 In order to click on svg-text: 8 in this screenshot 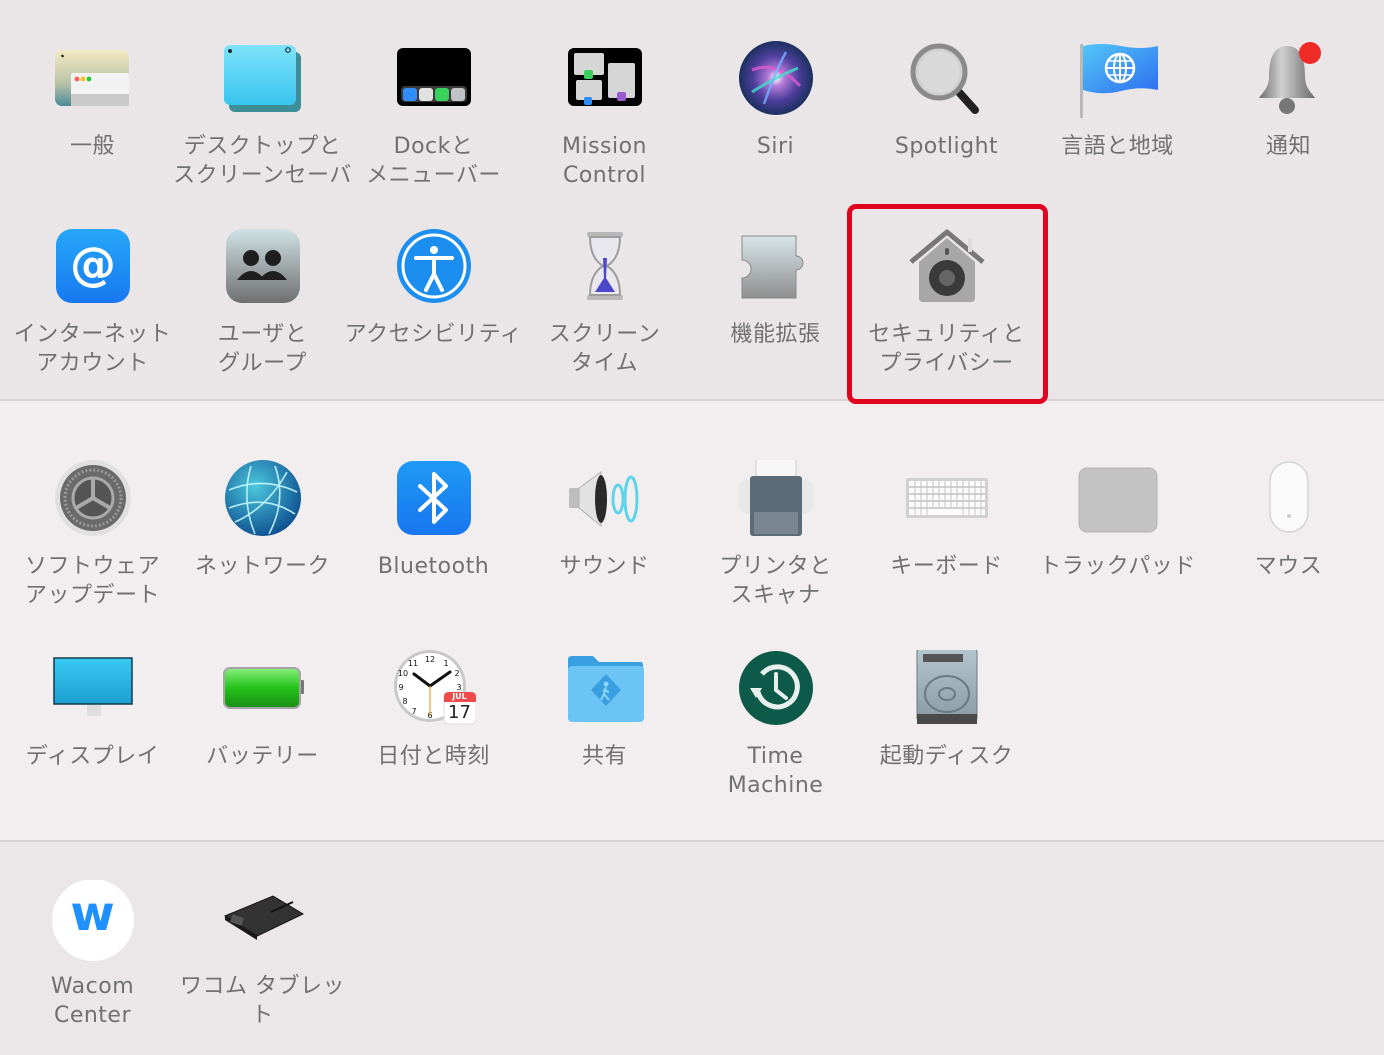, I will do `click(404, 701)`.